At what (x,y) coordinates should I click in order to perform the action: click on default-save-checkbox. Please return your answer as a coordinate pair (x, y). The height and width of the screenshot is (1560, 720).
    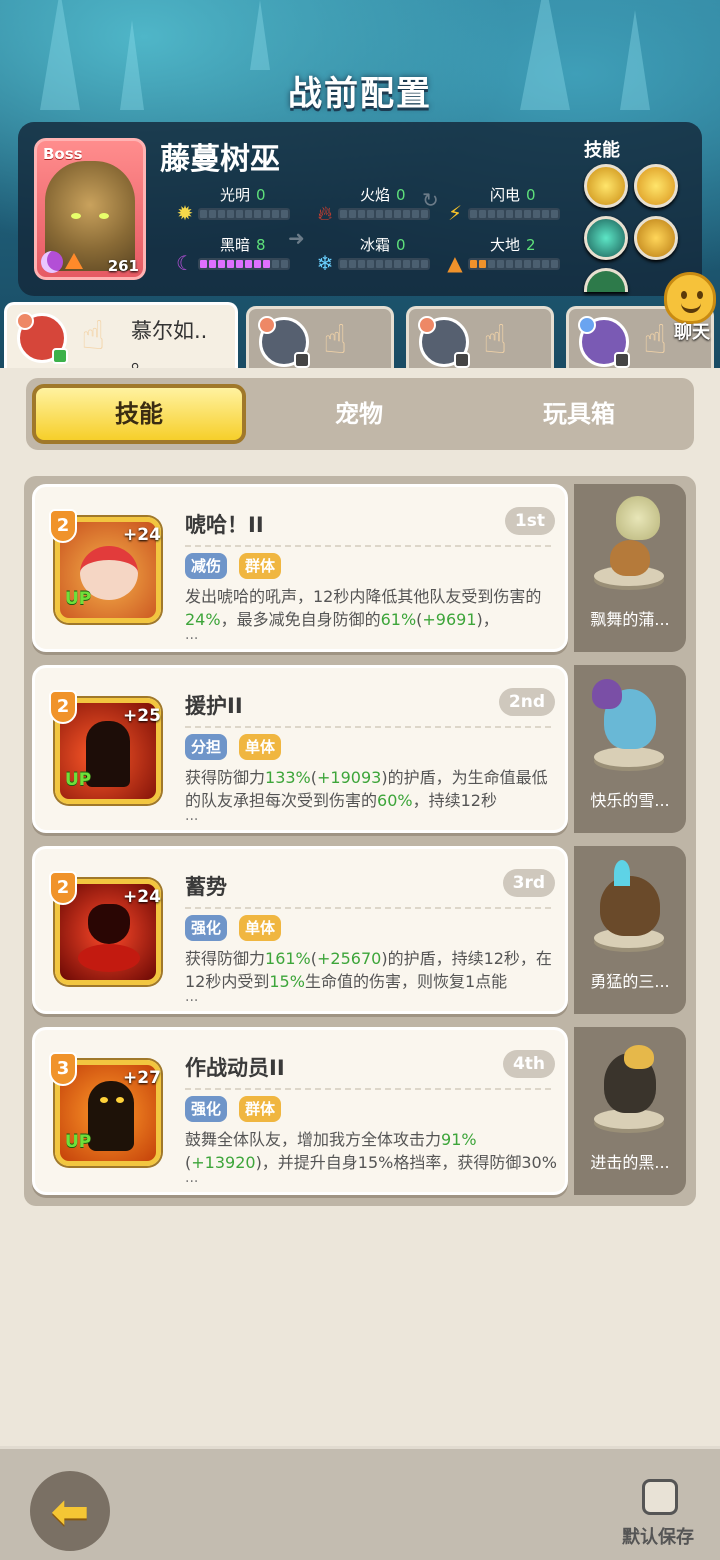
    Looking at the image, I should click on (660, 1497).